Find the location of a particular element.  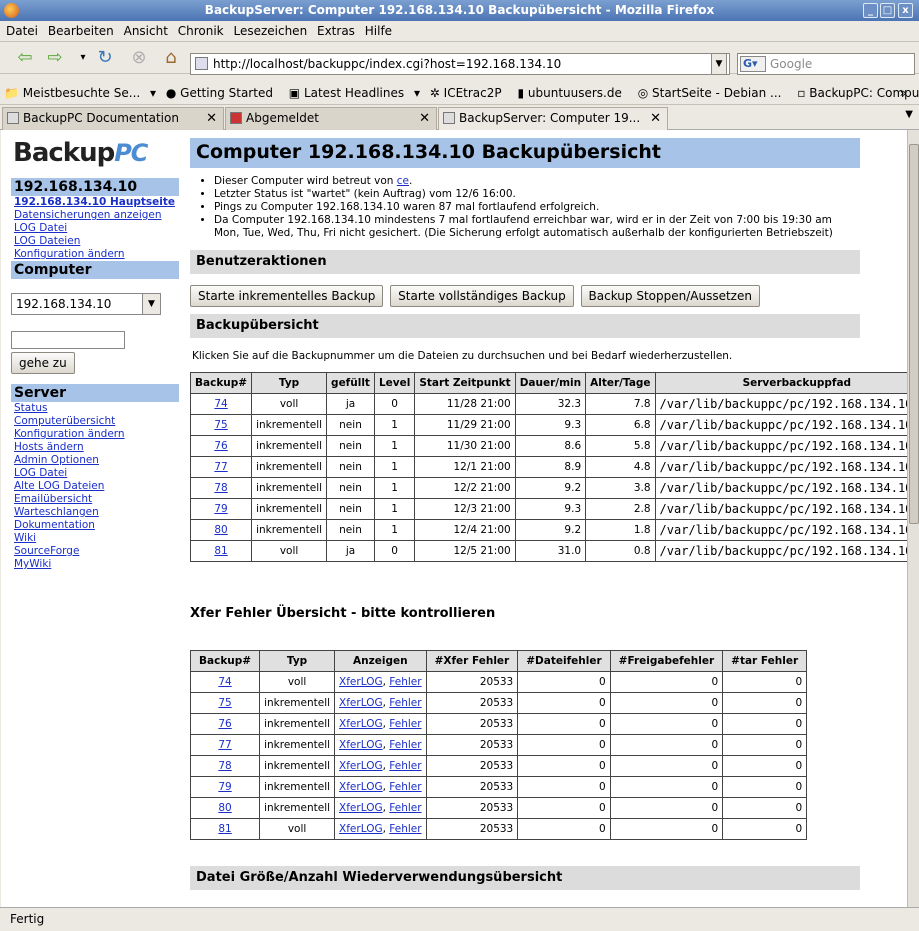

link-dokumentation: Dokumentation is located at coordinates (95, 525).